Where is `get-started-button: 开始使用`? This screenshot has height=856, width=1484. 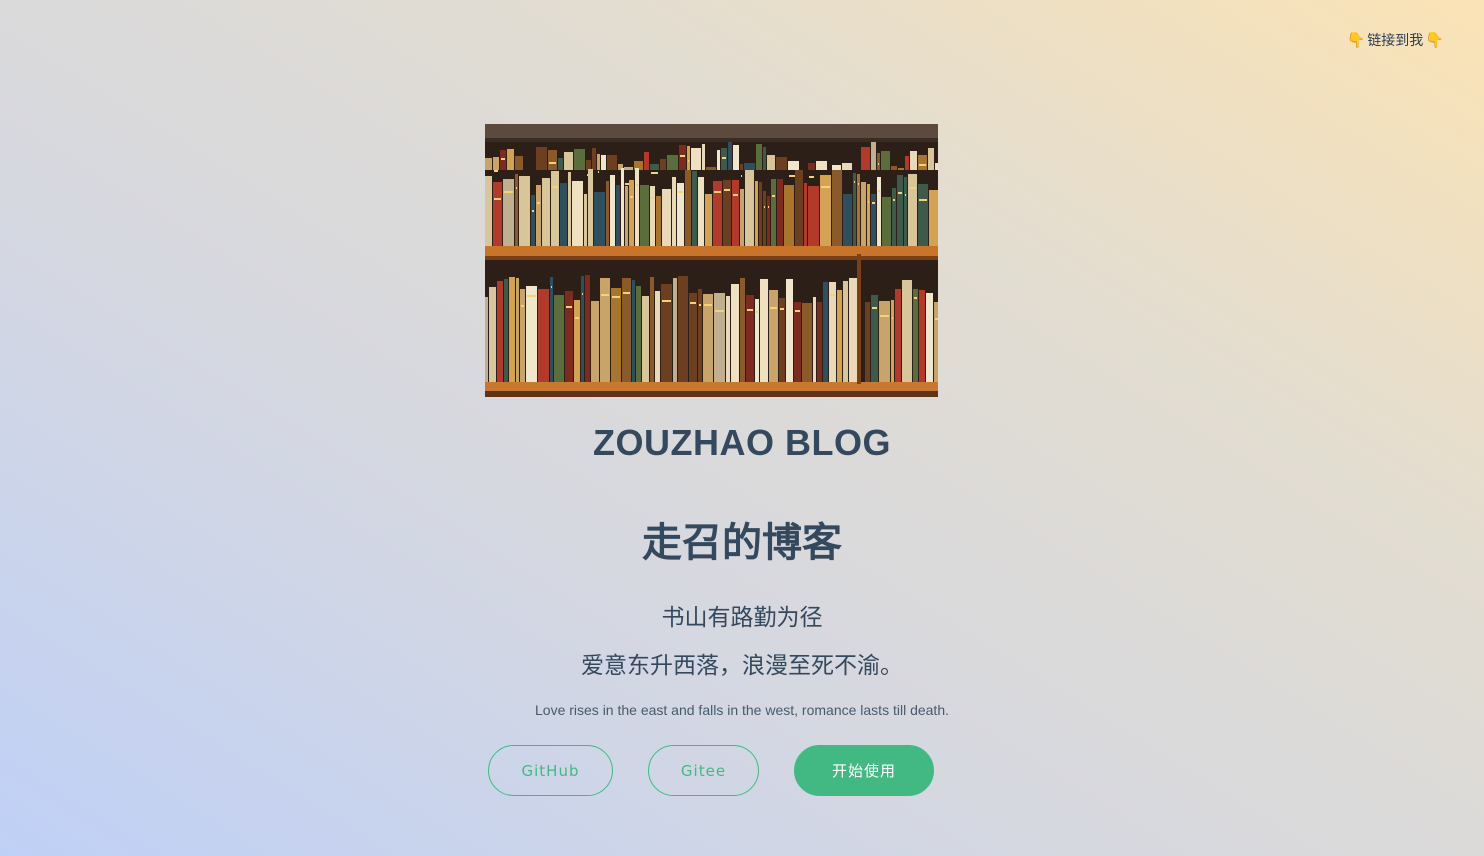 get-started-button: 开始使用 is located at coordinates (864, 770).